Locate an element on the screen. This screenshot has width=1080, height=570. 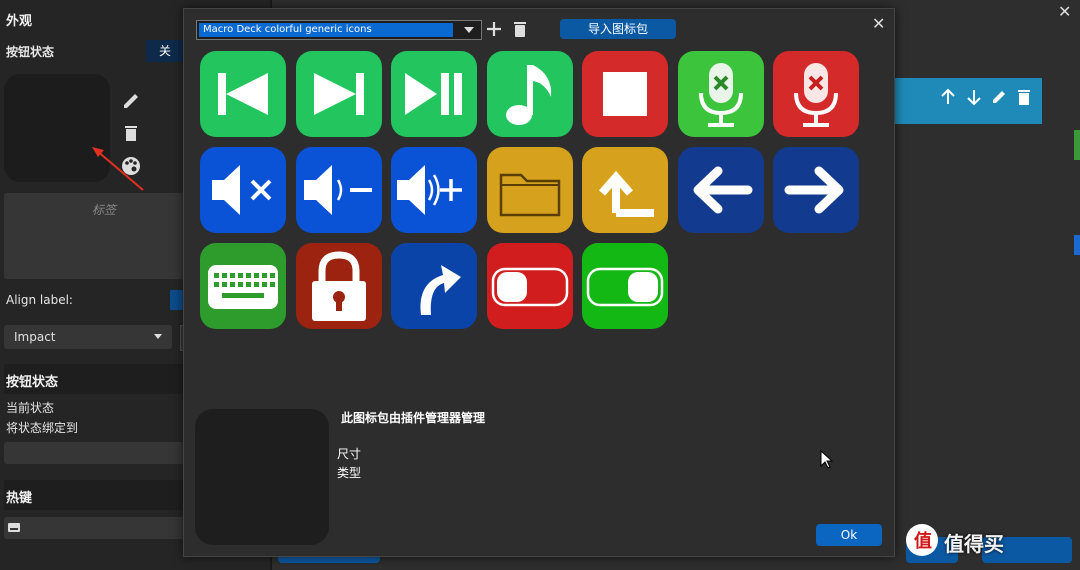
play-pause-icon is located at coordinates (433, 94).